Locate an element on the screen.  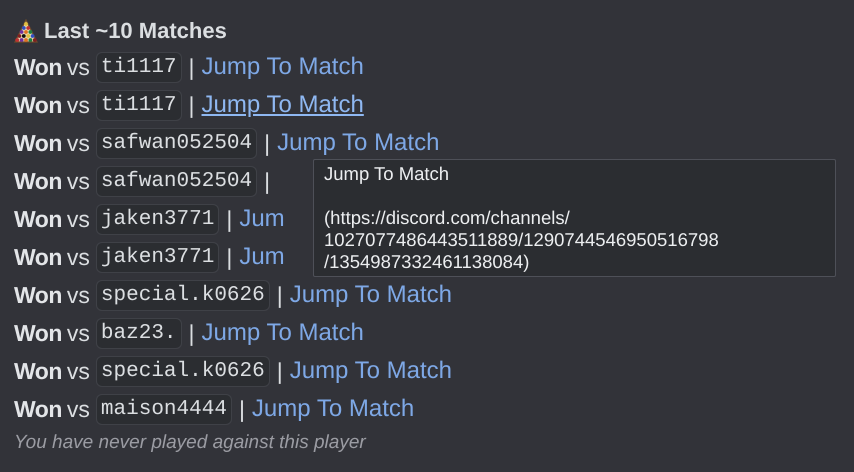
opponent-name: maison4444 is located at coordinates (164, 409).